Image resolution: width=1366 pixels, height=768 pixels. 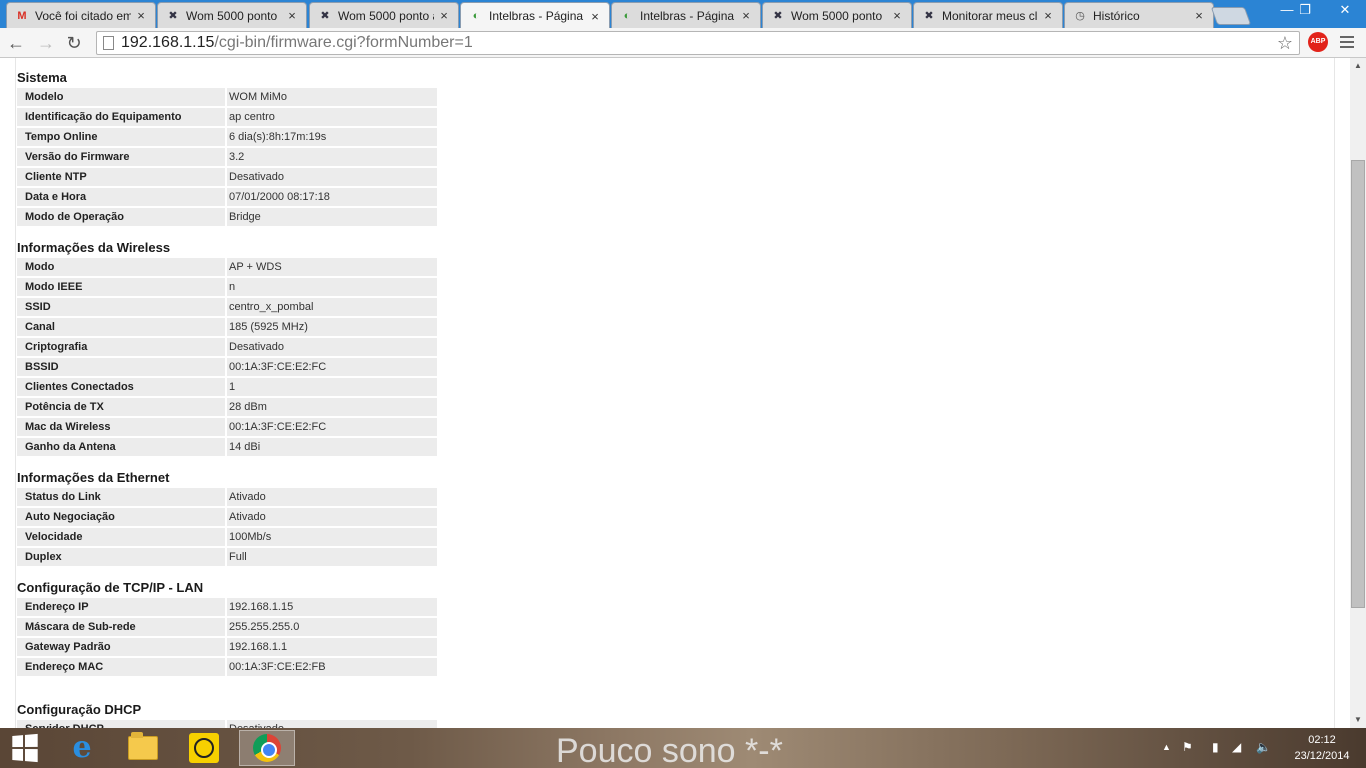 I want to click on page-icon, so click(x=108, y=43).